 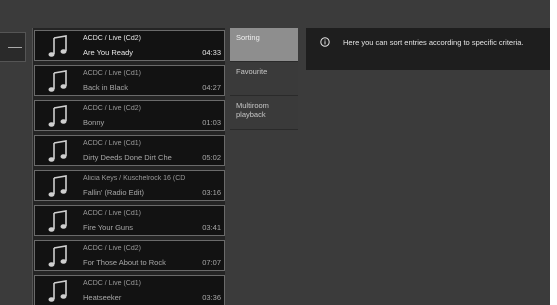 What do you see at coordinates (211, 192) in the screenshot?
I see `track-duration: 03:16` at bounding box center [211, 192].